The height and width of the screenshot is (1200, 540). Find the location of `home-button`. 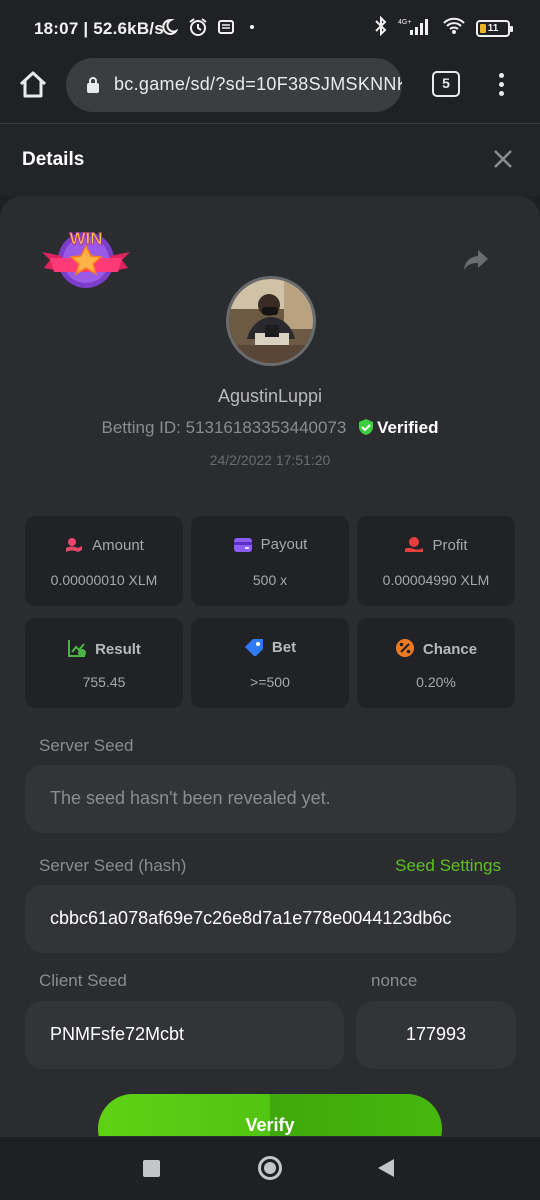

home-button is located at coordinates (33, 85).